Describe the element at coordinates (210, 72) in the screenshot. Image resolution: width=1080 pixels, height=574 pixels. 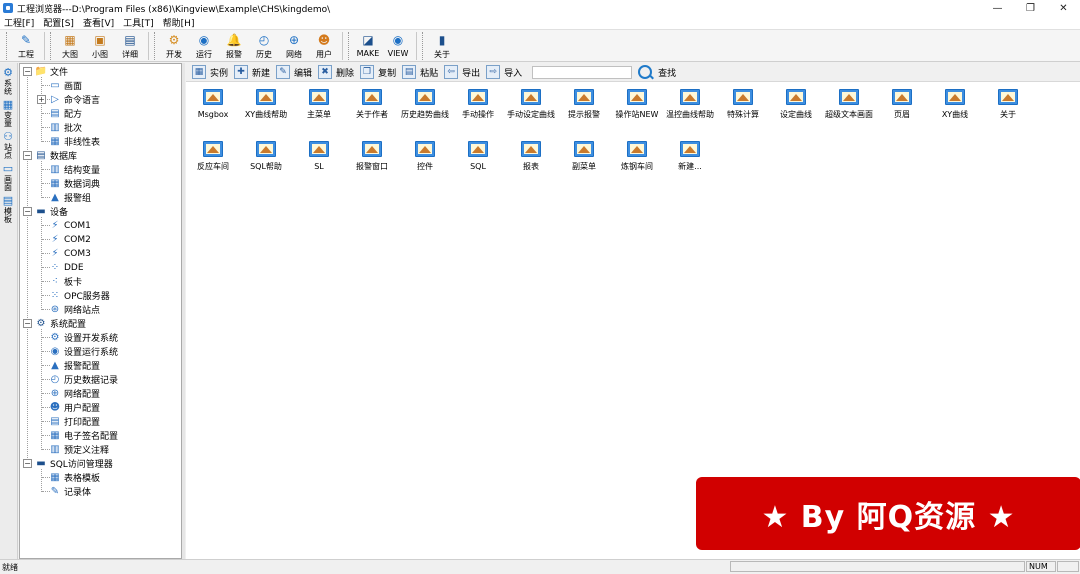
I see `content-instance-button: ▦ 实例` at that location.